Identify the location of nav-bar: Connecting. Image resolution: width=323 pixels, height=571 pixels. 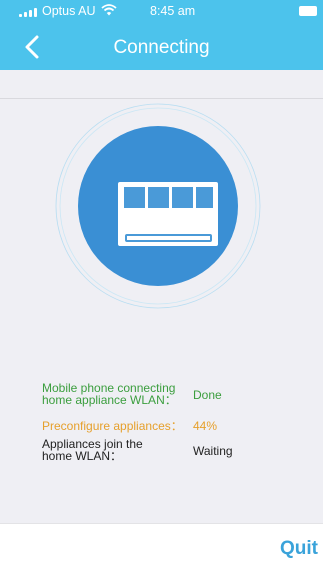
(161, 47).